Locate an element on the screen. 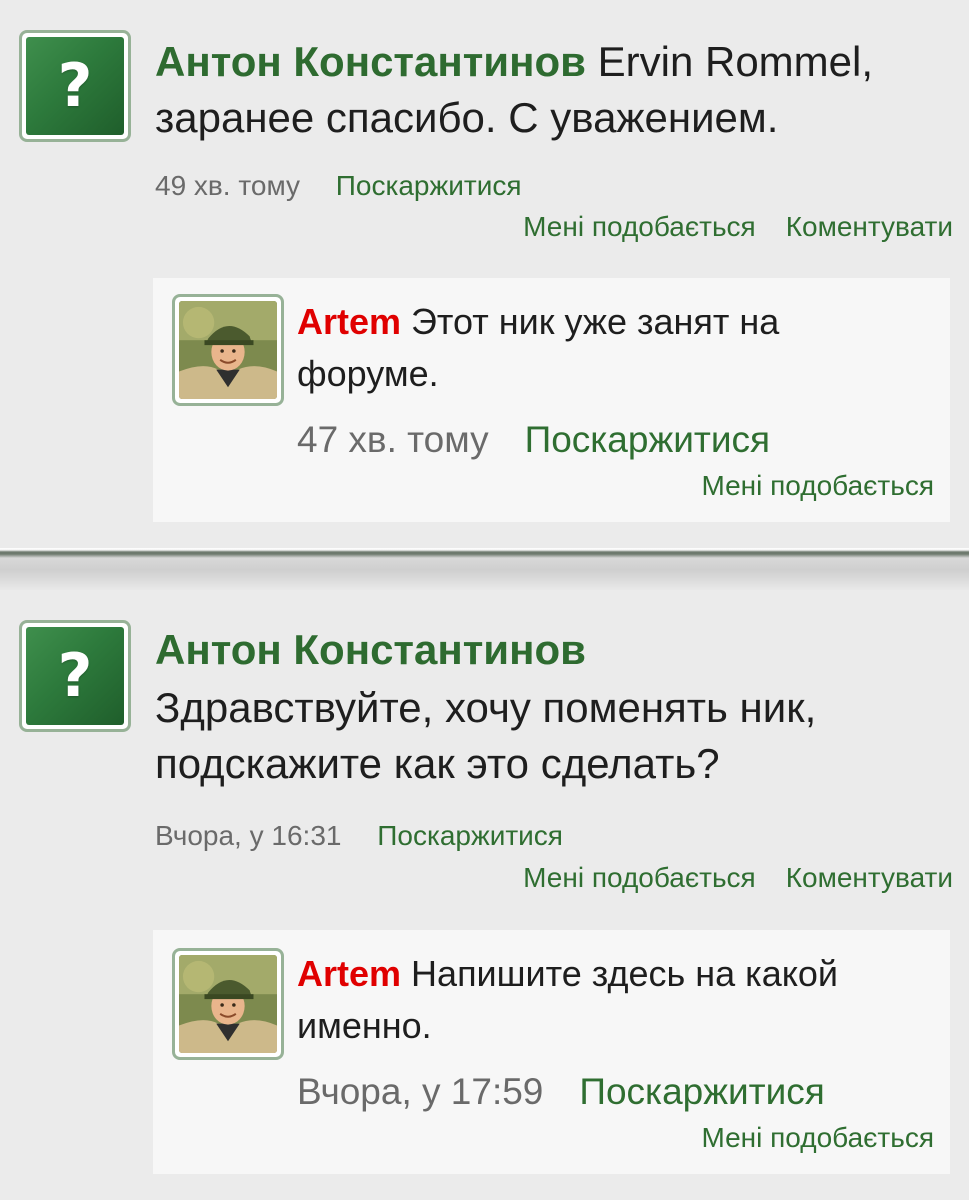  reply-meta: Вчора, у 17:59 Поскаржитися is located at coordinates (561, 1092).